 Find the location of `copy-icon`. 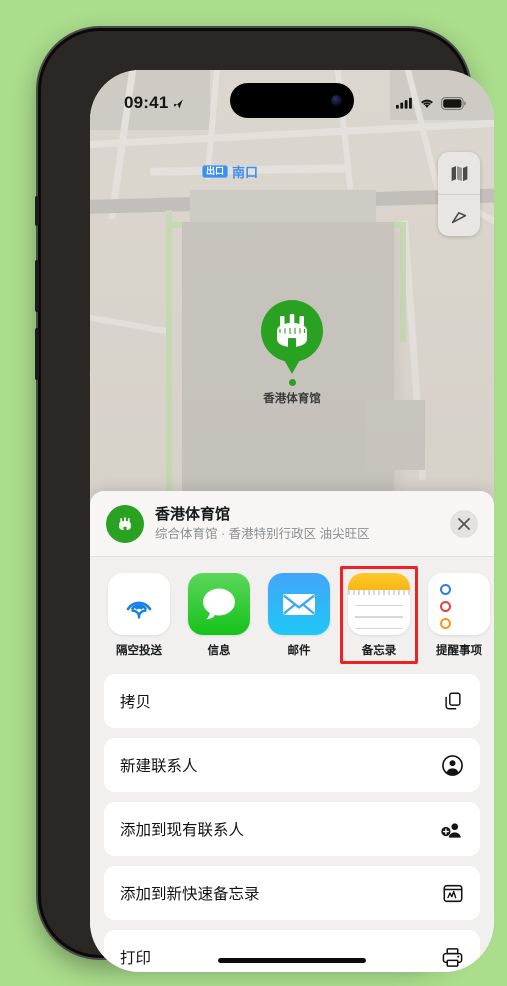

copy-icon is located at coordinates (452, 701).